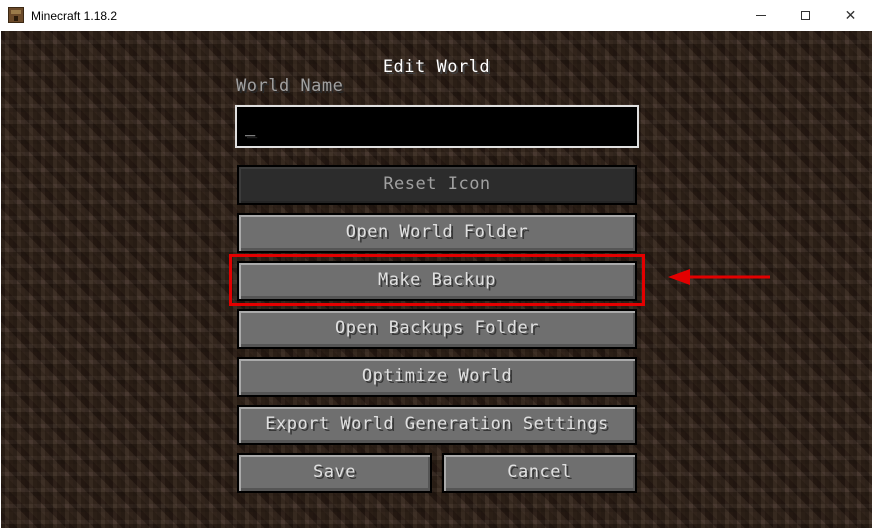 This screenshot has width=873, height=529. What do you see at coordinates (719, 277) in the screenshot?
I see `red-arrow-icon` at bounding box center [719, 277].